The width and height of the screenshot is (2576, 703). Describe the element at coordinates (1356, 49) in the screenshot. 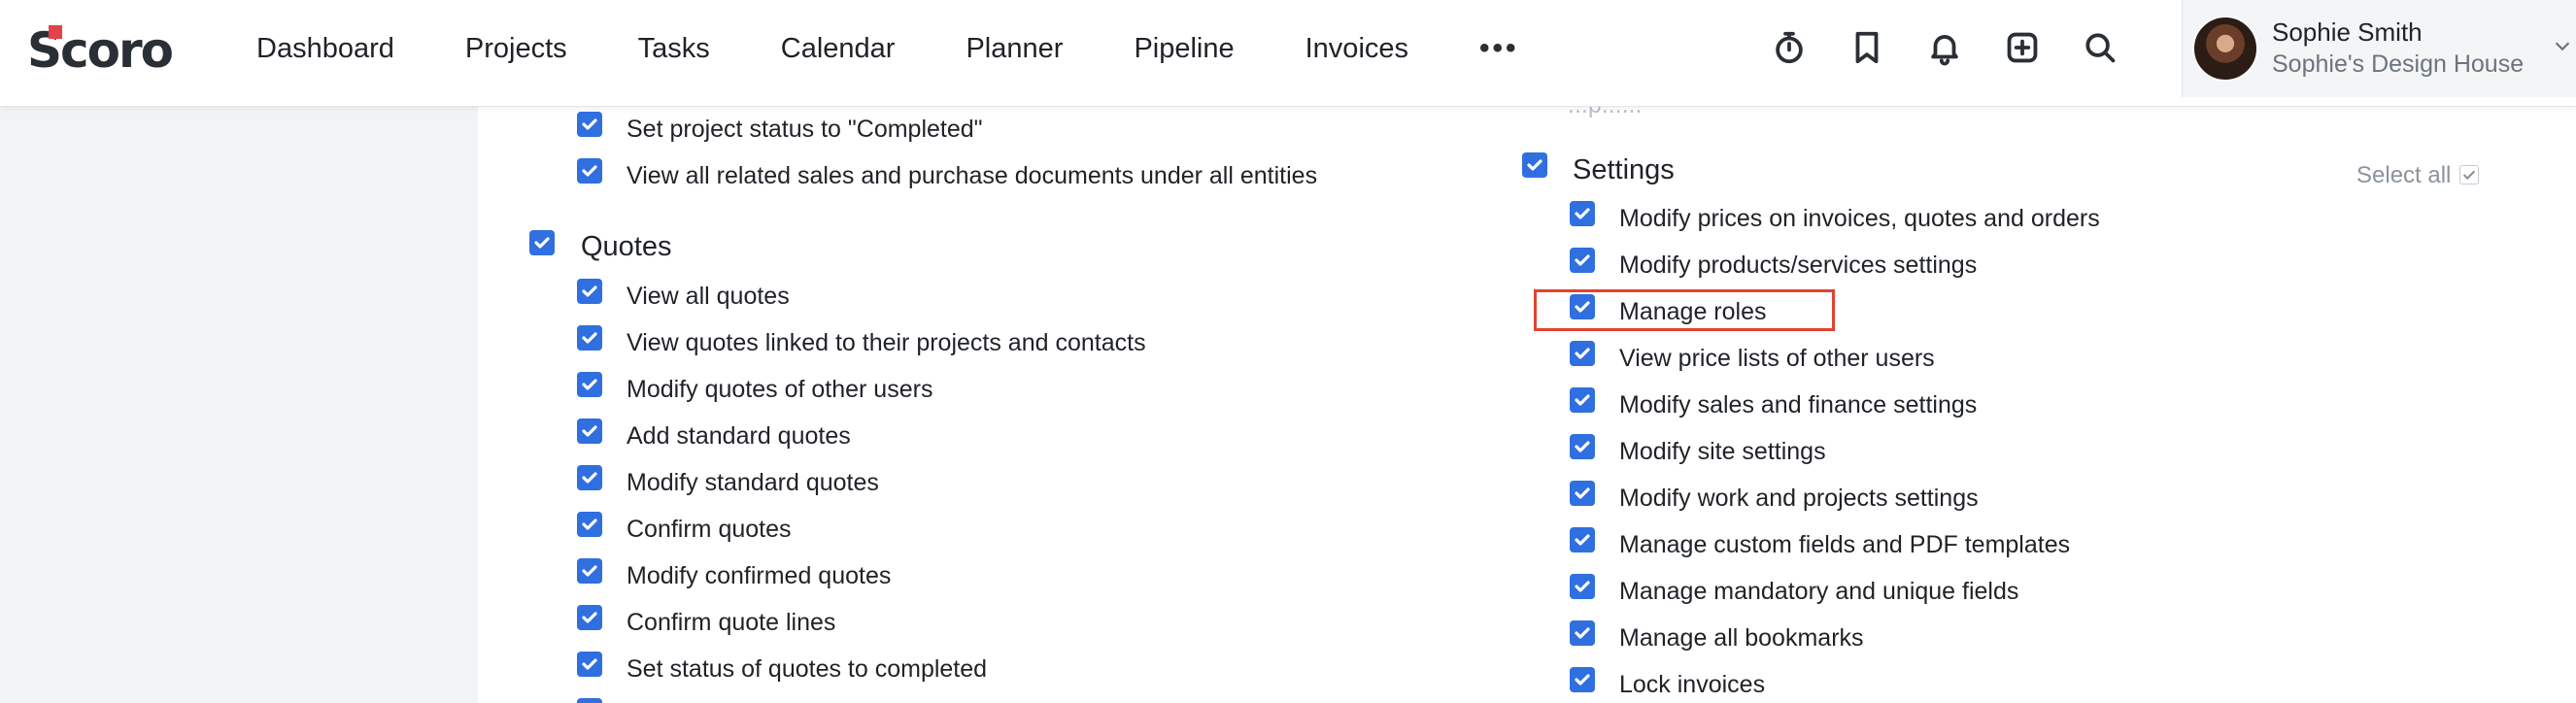

I see `nav-invoices: Invoices` at that location.